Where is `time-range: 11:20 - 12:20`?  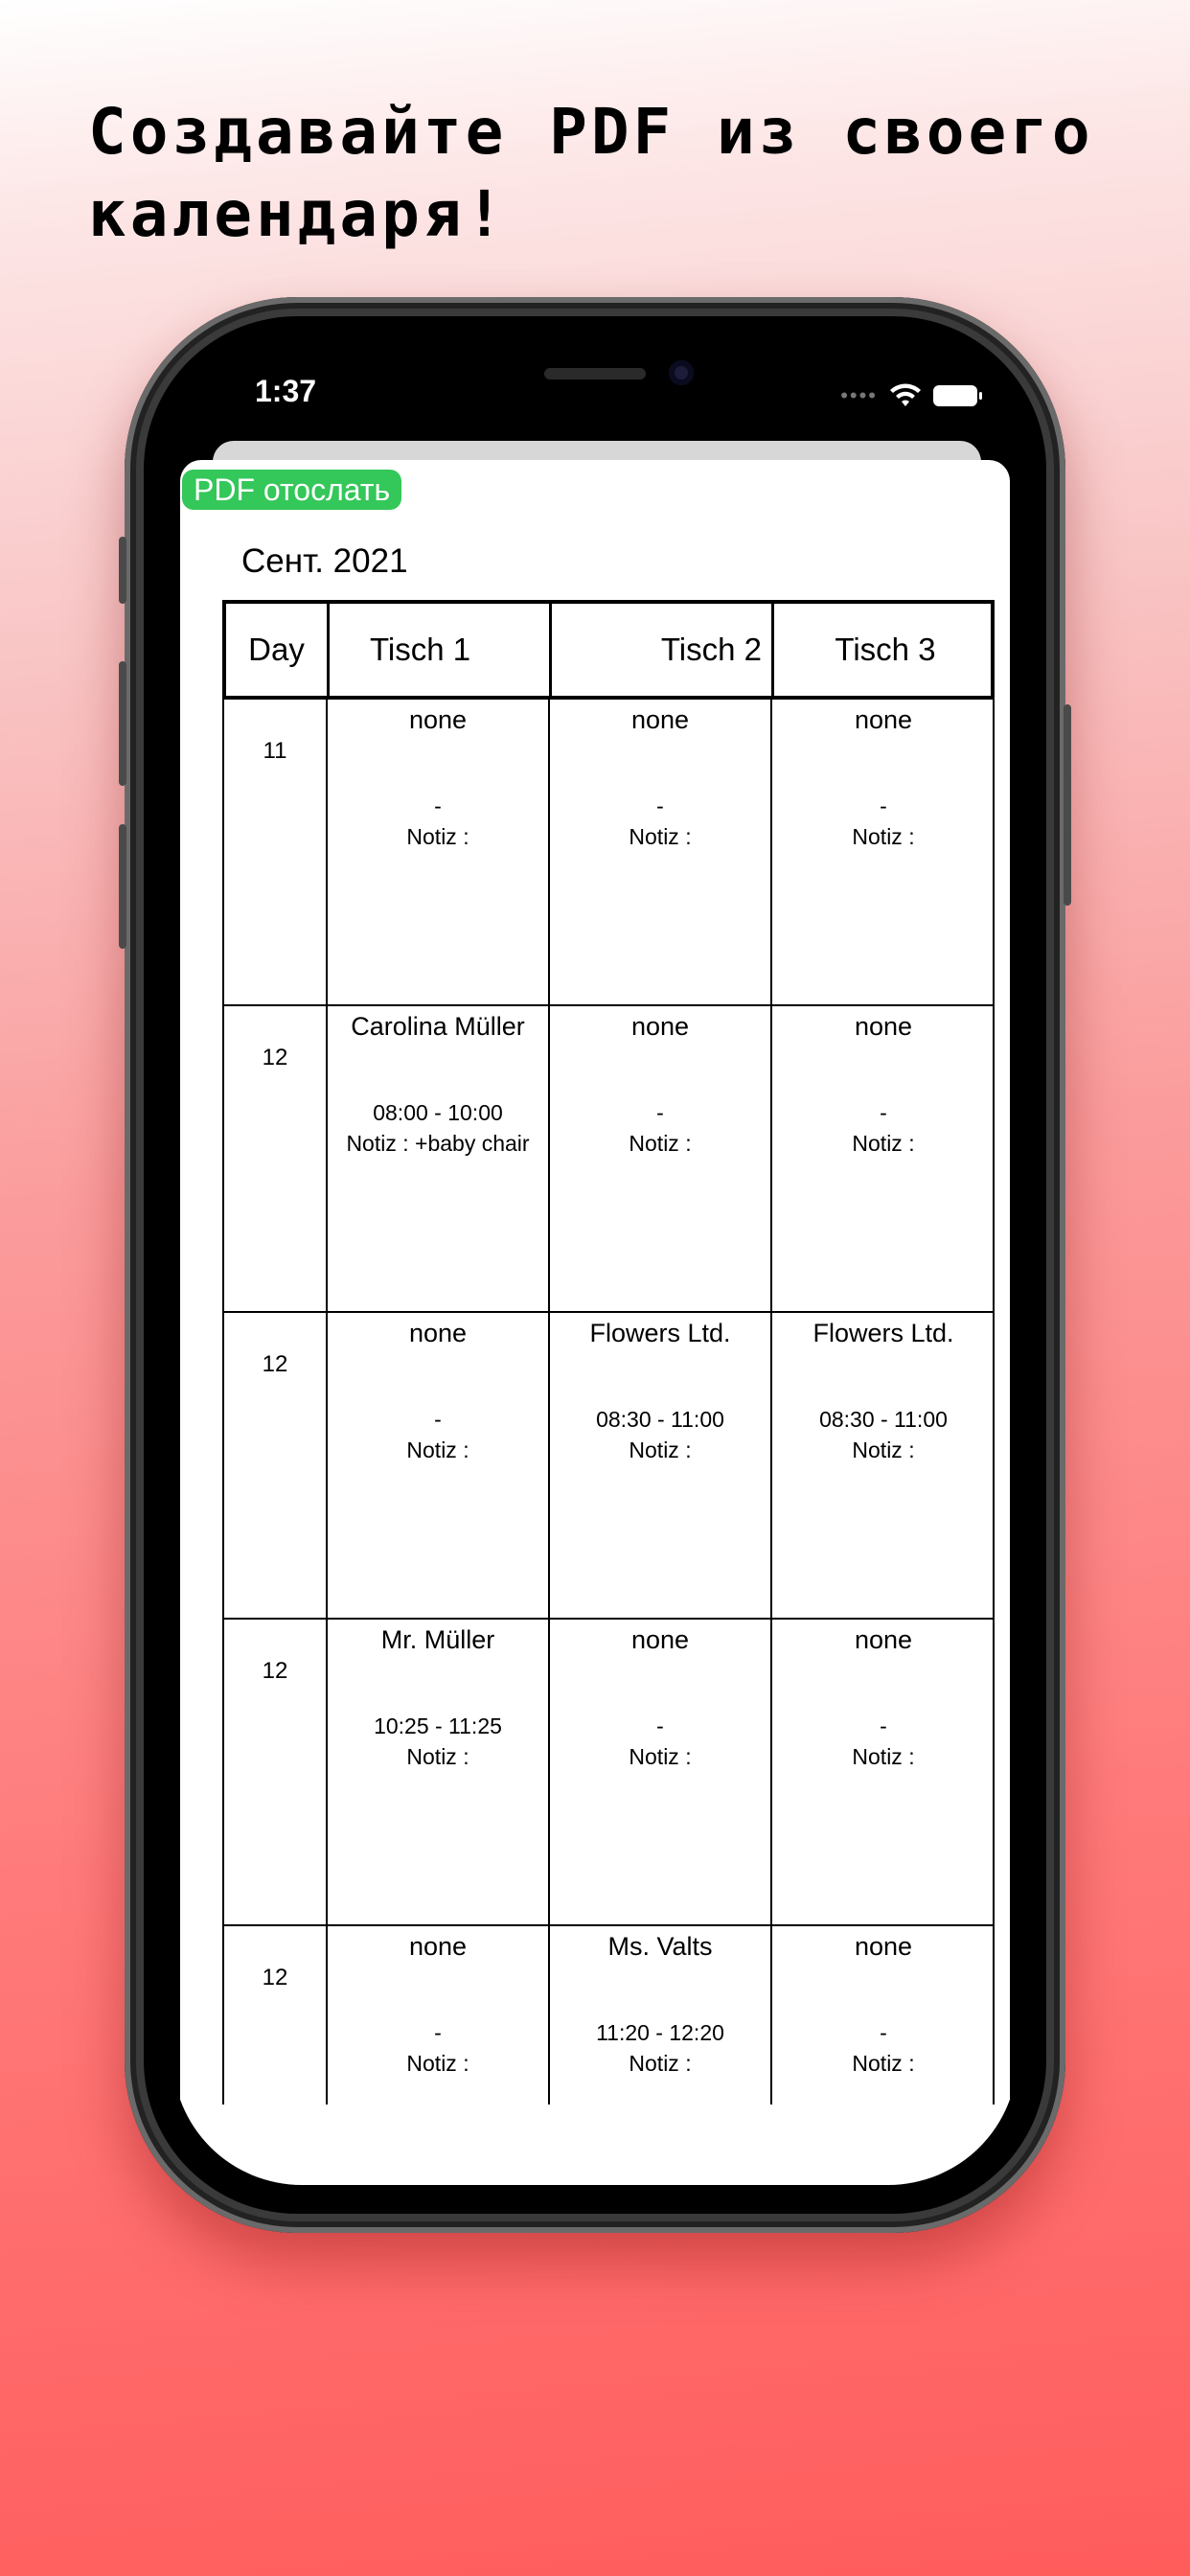 time-range: 11:20 - 12:20 is located at coordinates (660, 2032).